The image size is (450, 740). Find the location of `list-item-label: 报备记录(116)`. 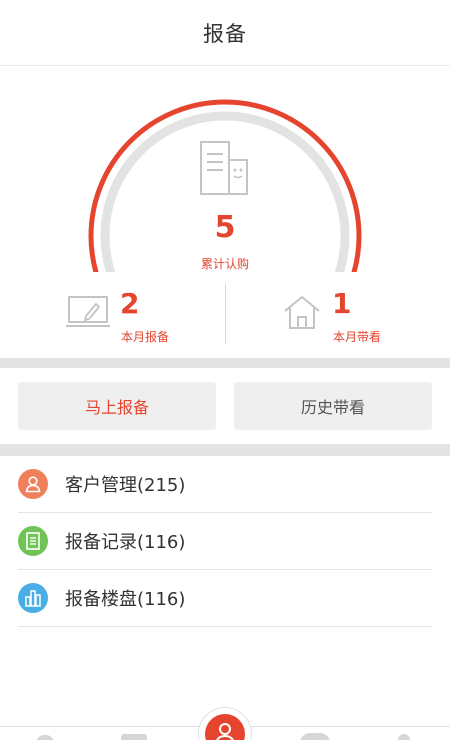

list-item-label: 报备记录(116) is located at coordinates (125, 542).